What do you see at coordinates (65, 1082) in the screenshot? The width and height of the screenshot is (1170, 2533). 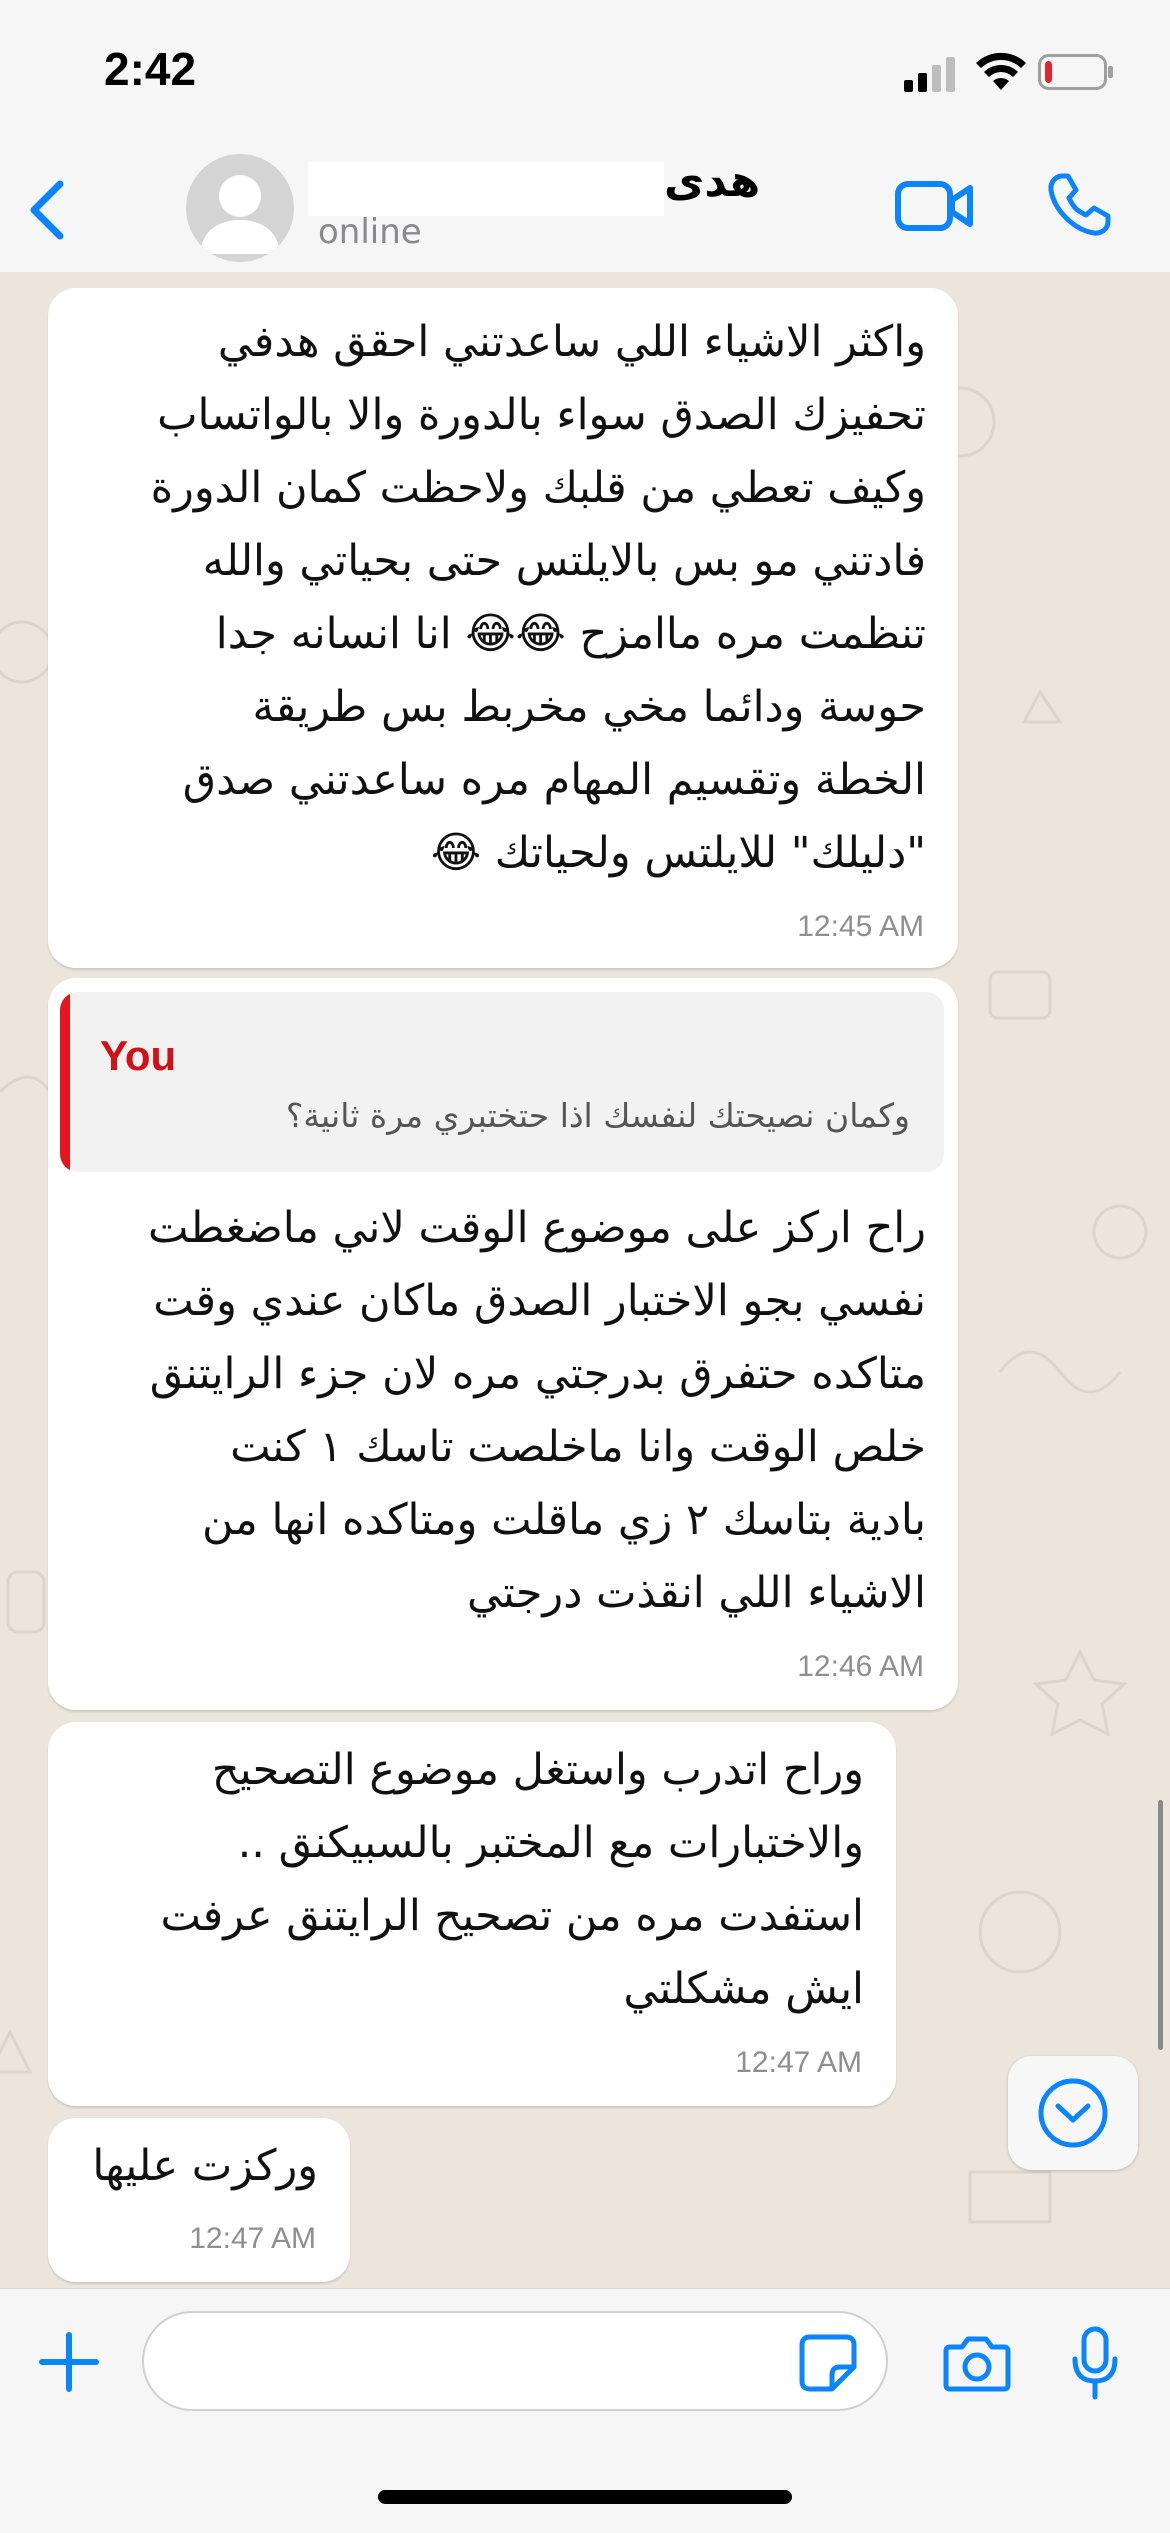 I see `reply-quote-bar` at bounding box center [65, 1082].